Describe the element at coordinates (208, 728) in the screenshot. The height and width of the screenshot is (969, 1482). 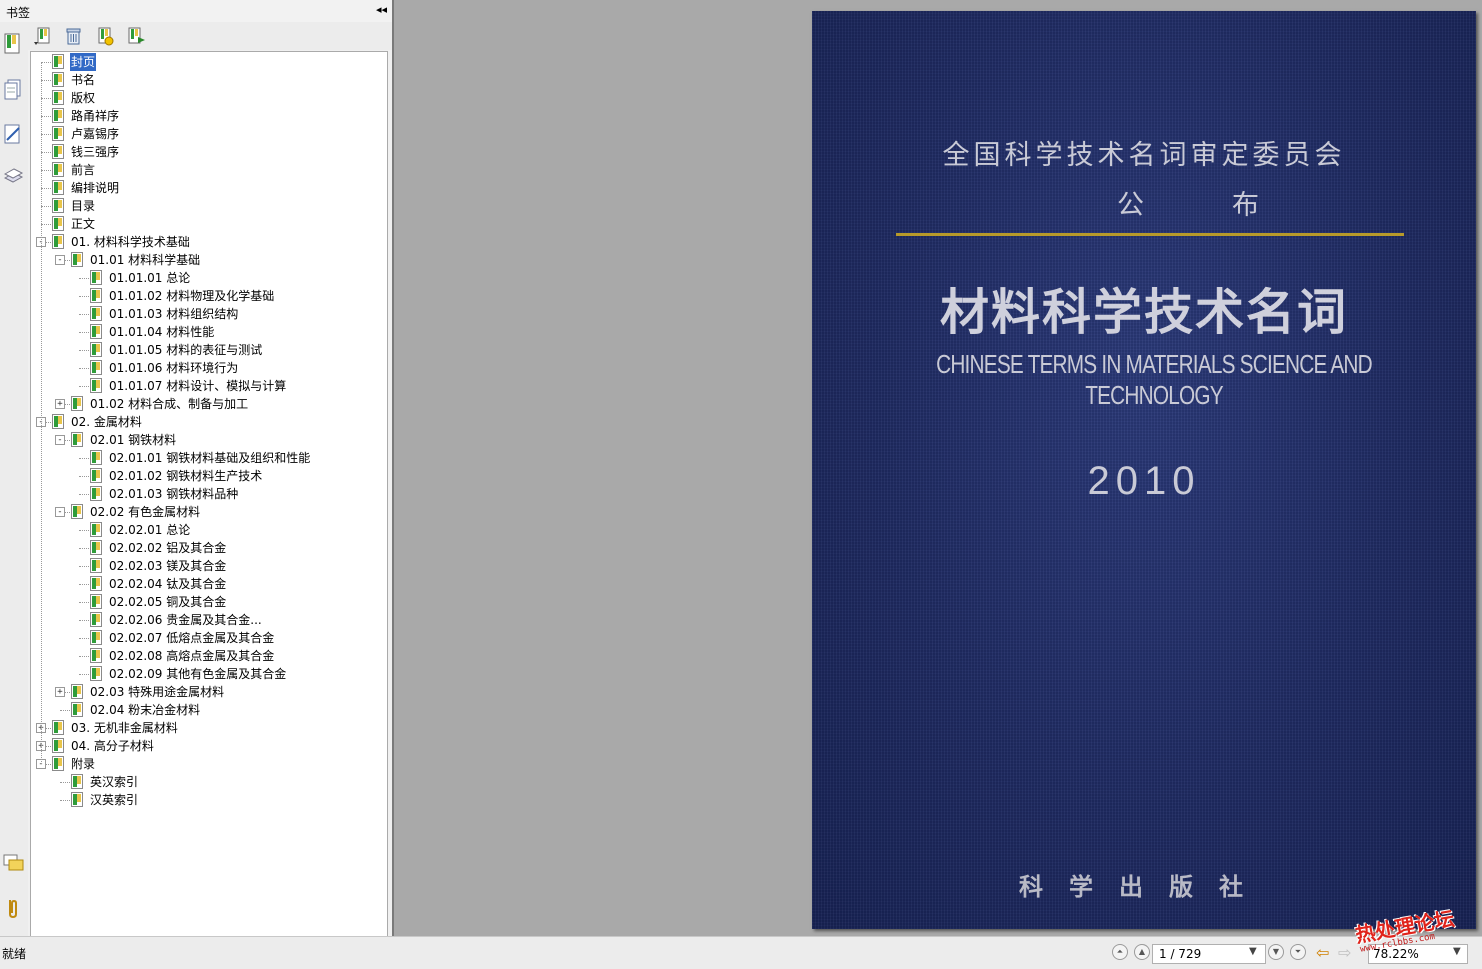
I see `bookmark-item: +03. 无机非金属材料` at that location.